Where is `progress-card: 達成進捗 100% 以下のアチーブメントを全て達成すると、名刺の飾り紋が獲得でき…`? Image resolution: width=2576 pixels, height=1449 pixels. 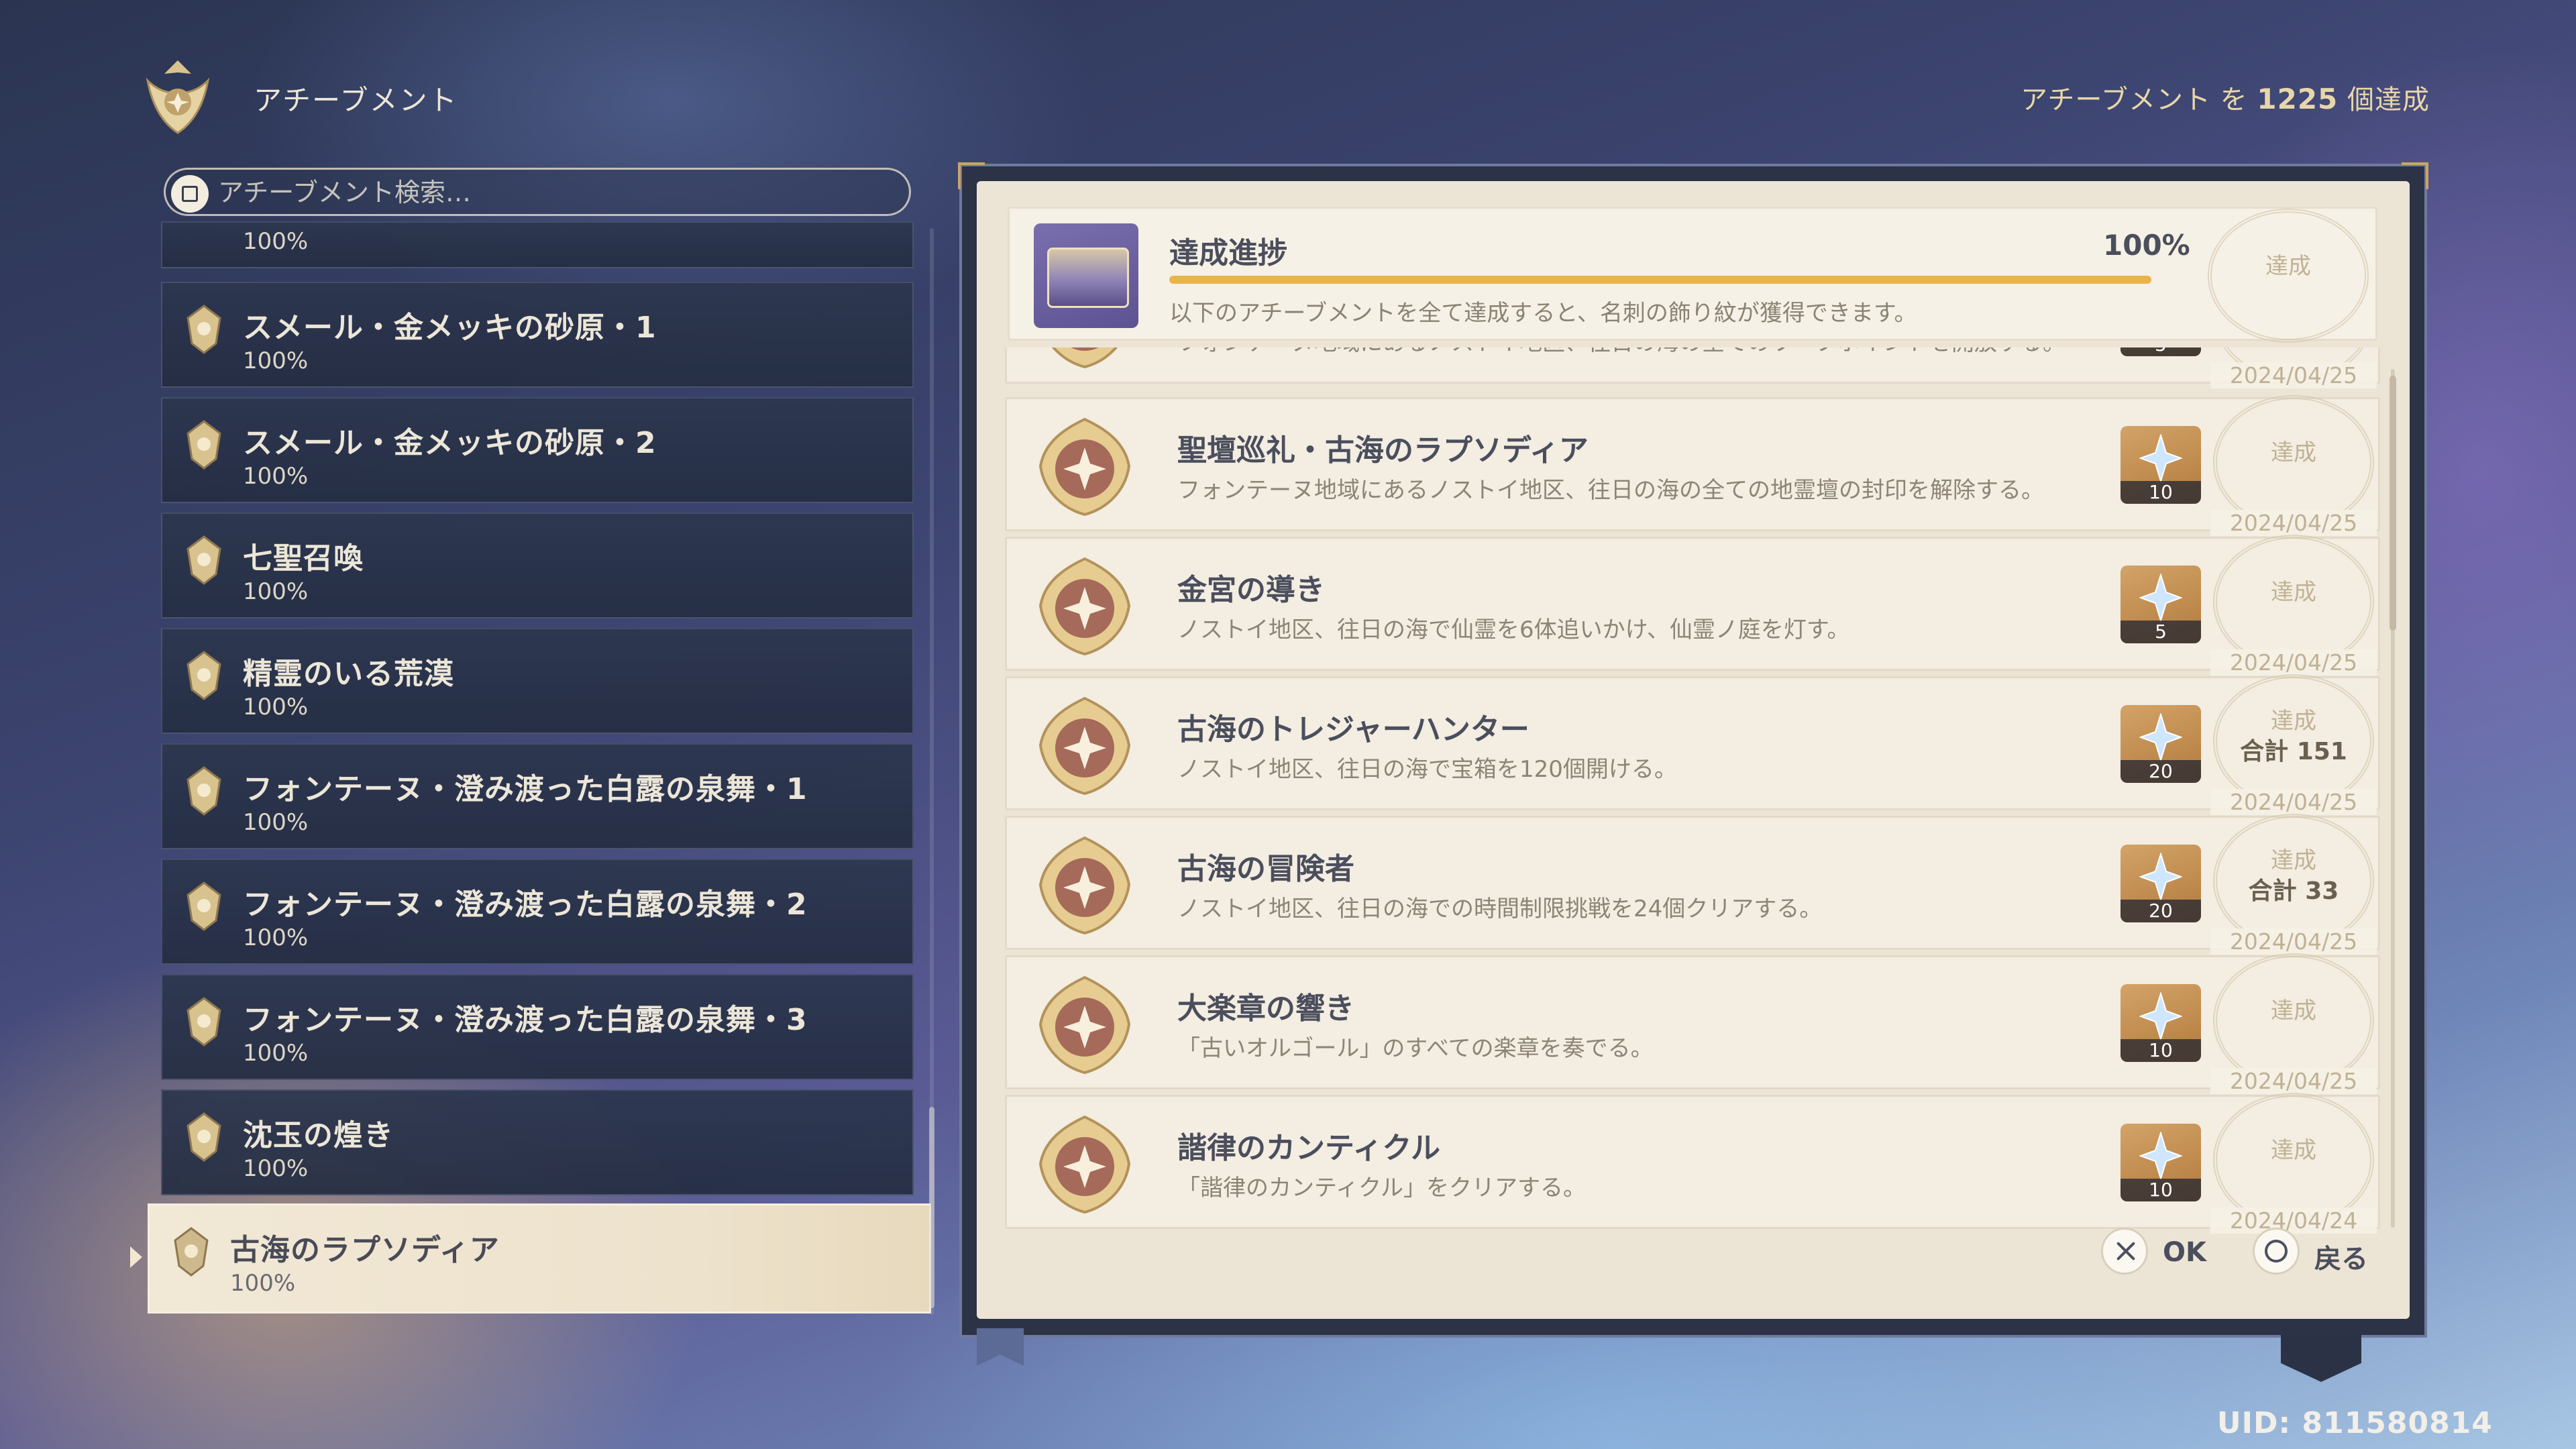 progress-card: 達成進捗 100% 以下のアチーブメントを全て達成すると、名刺の飾り紋が獲得でき… is located at coordinates (1692, 275).